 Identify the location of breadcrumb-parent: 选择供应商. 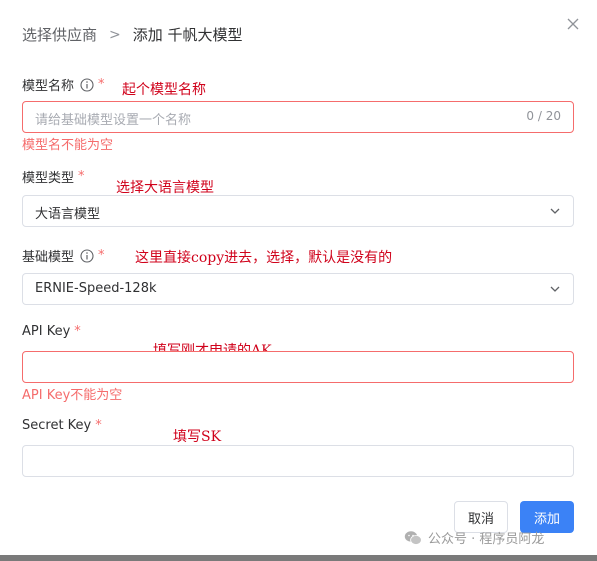
(59, 34).